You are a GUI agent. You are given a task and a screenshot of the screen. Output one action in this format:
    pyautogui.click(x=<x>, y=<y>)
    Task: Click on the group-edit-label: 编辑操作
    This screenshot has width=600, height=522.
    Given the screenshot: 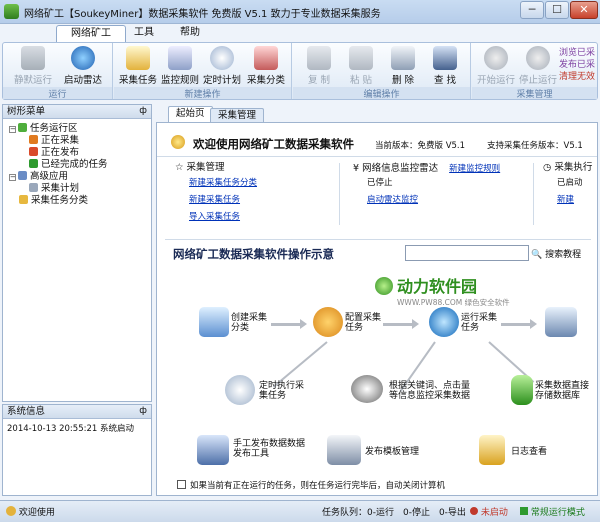 What is the action you would take?
    pyautogui.click(x=381, y=93)
    